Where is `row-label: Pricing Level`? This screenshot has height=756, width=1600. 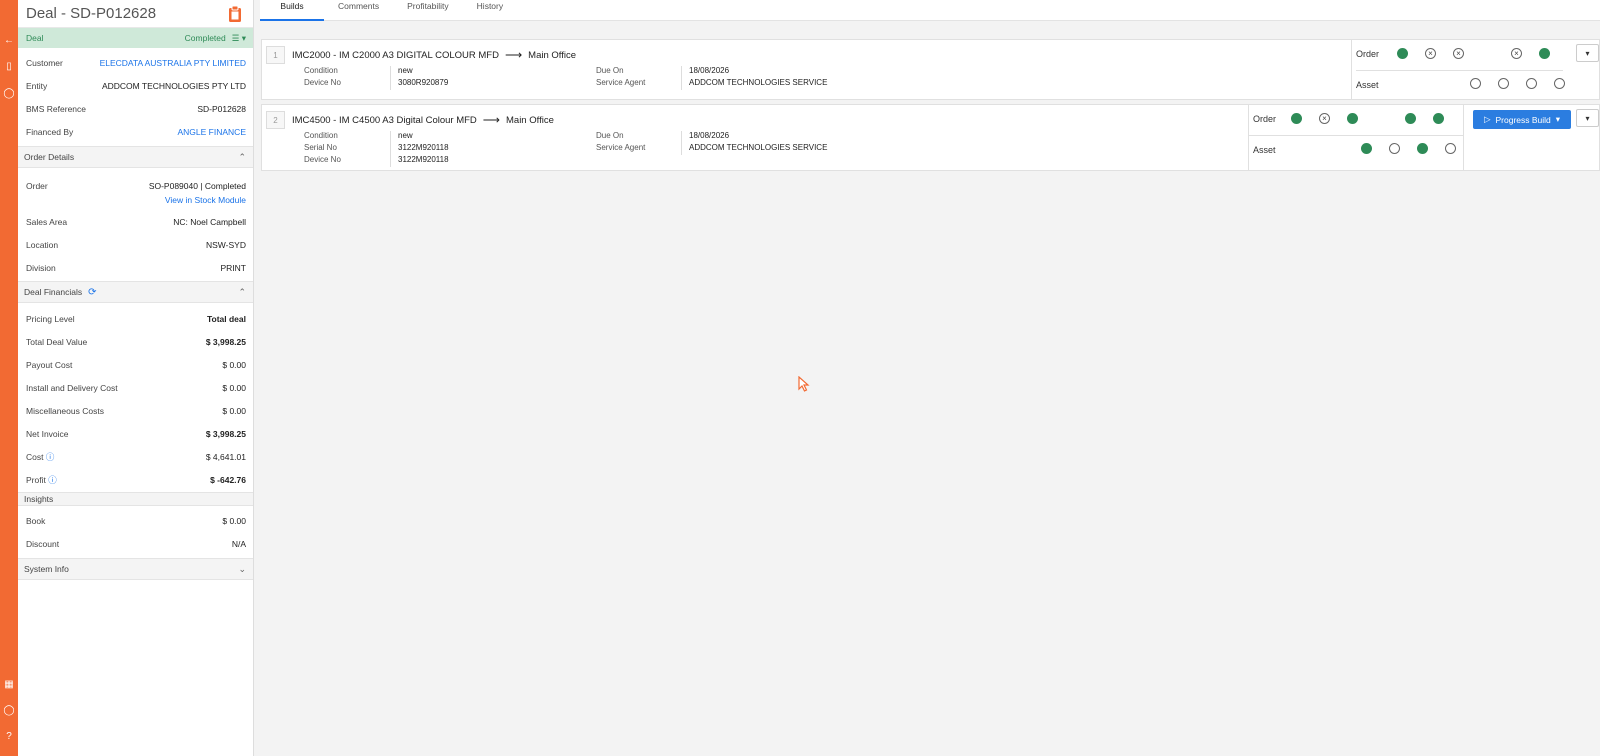 row-label: Pricing Level is located at coordinates (50, 318).